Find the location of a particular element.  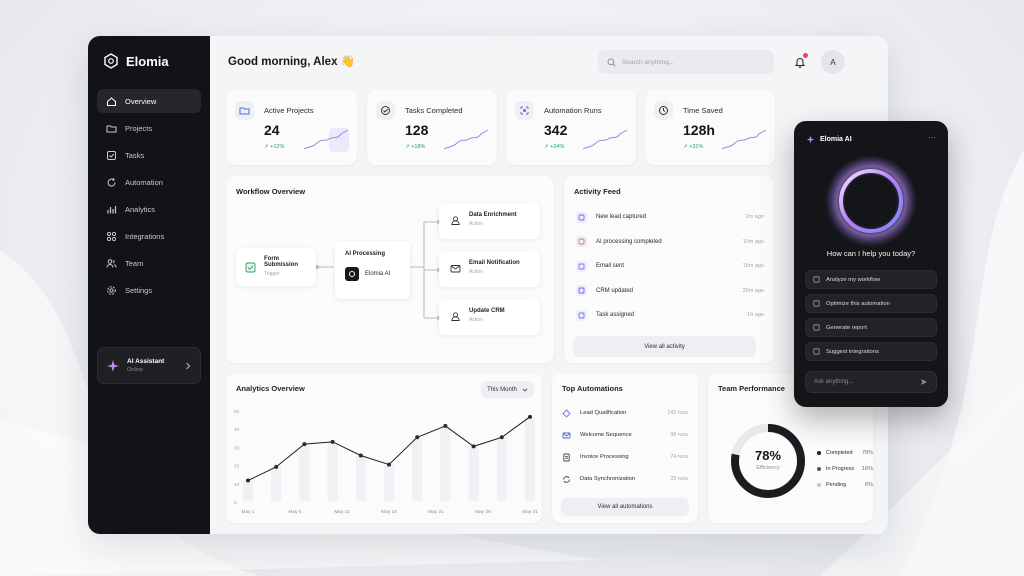

stat-card: Time Saved 128h ↗ +31% is located at coordinates (710, 127).